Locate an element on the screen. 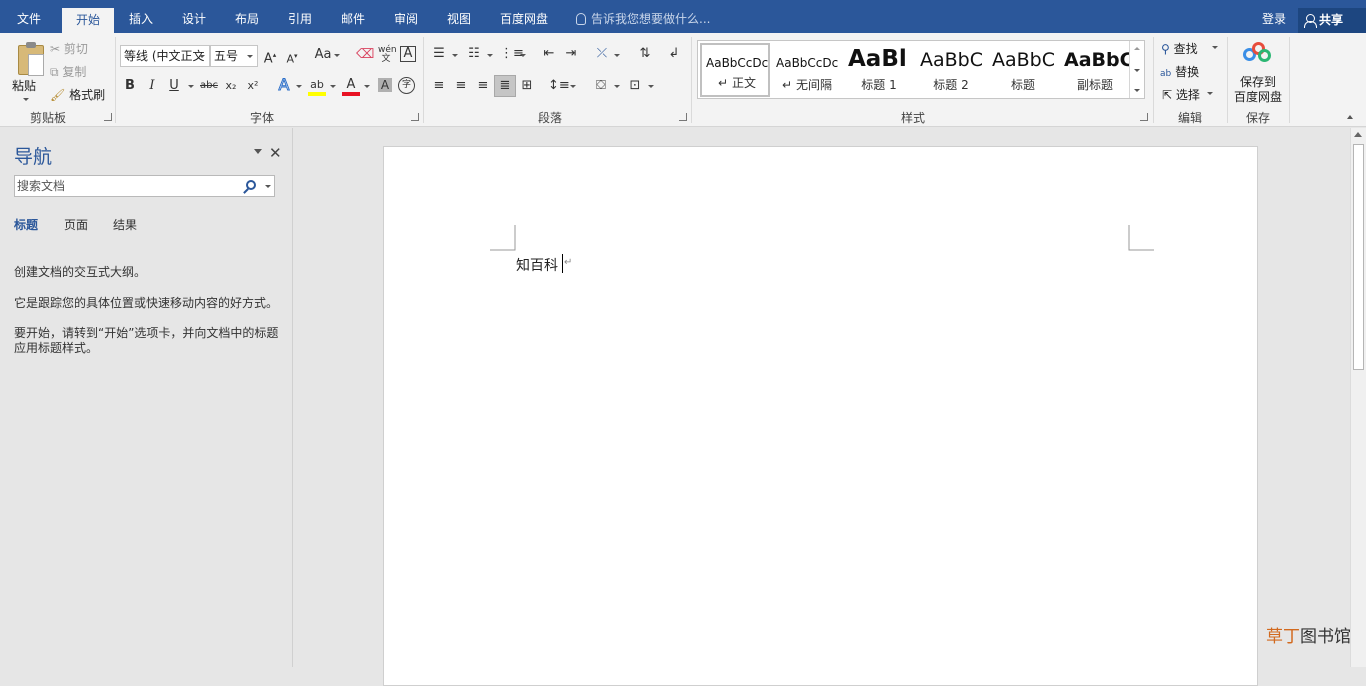 The height and width of the screenshot is (686, 1366). vertical-scrollbar is located at coordinates (1358, 397).